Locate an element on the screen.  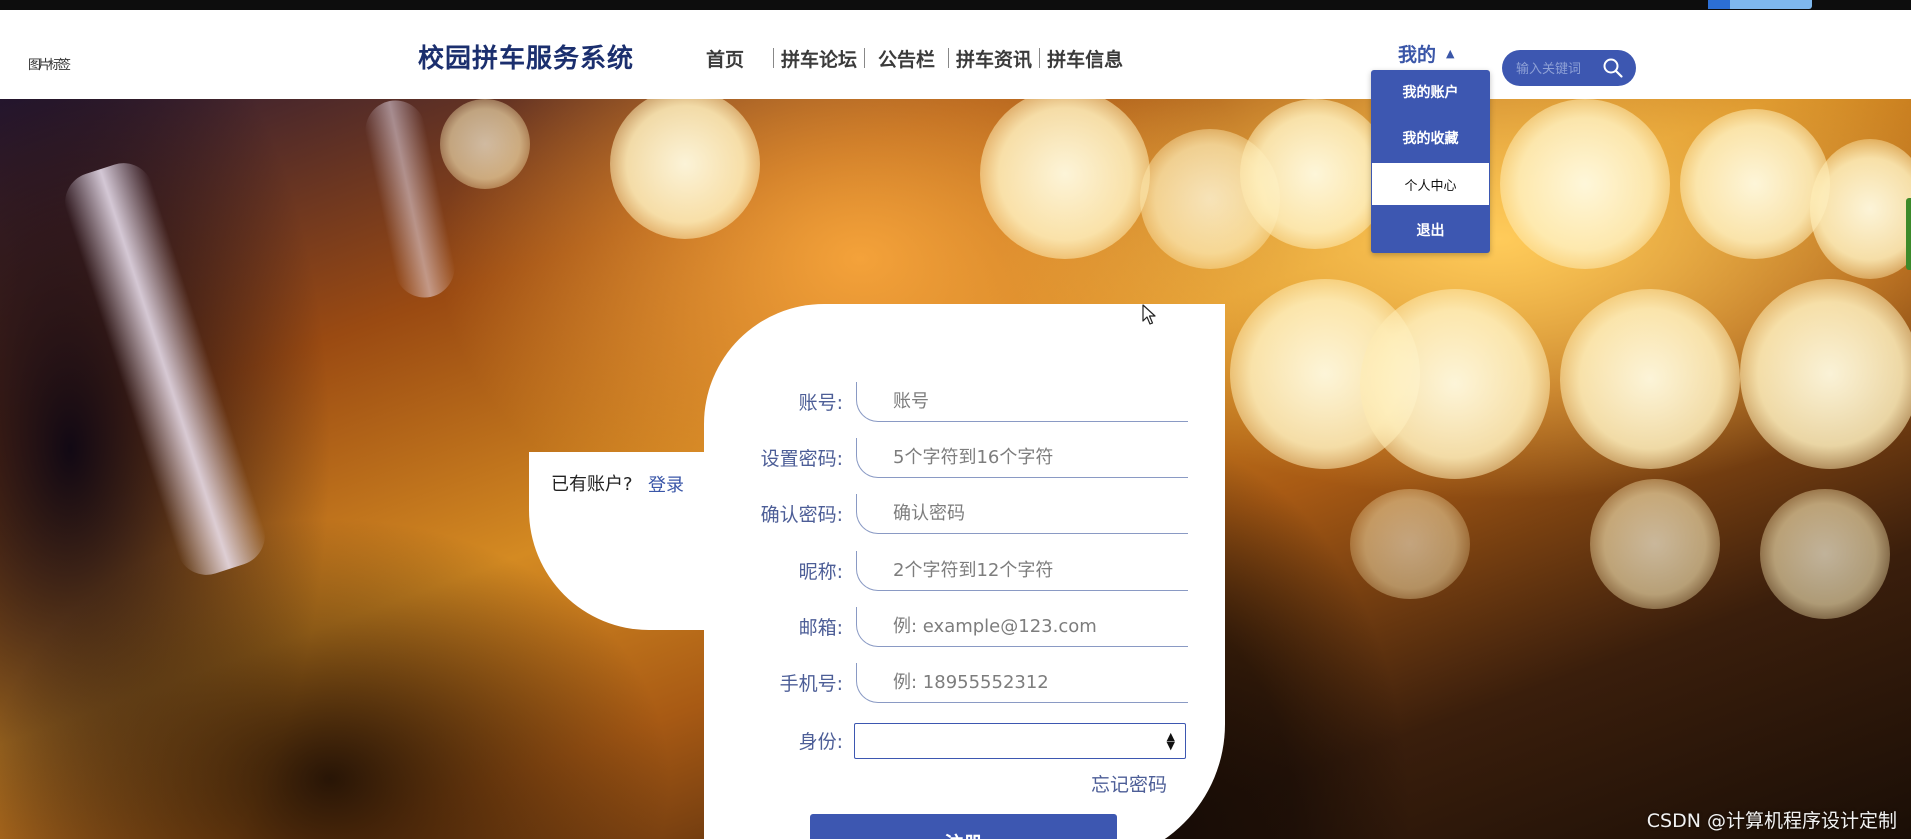
phone-label: 手机号: is located at coordinates (811, 684).